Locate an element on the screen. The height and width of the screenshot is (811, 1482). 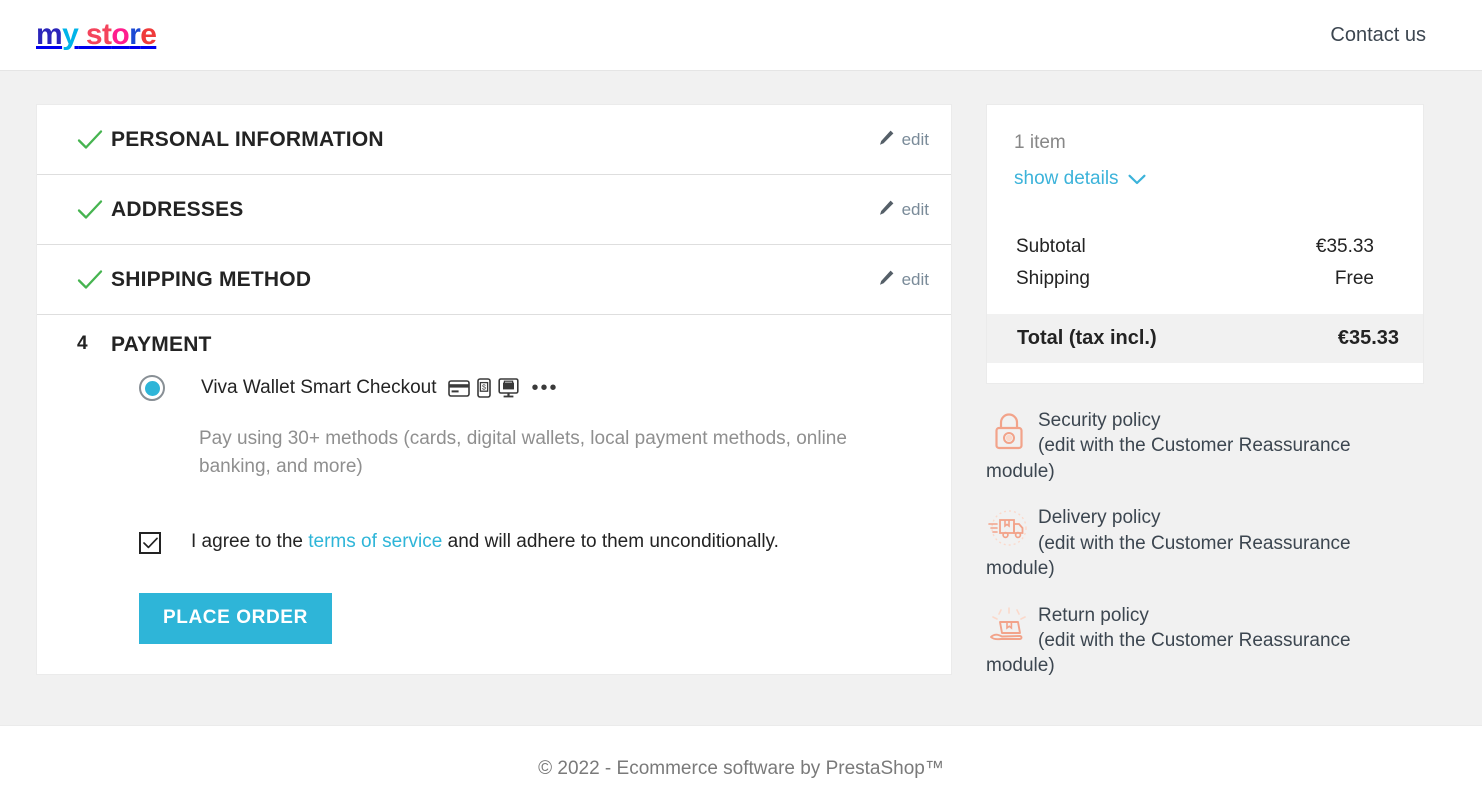
terms-checkbox is located at coordinates (150, 543).